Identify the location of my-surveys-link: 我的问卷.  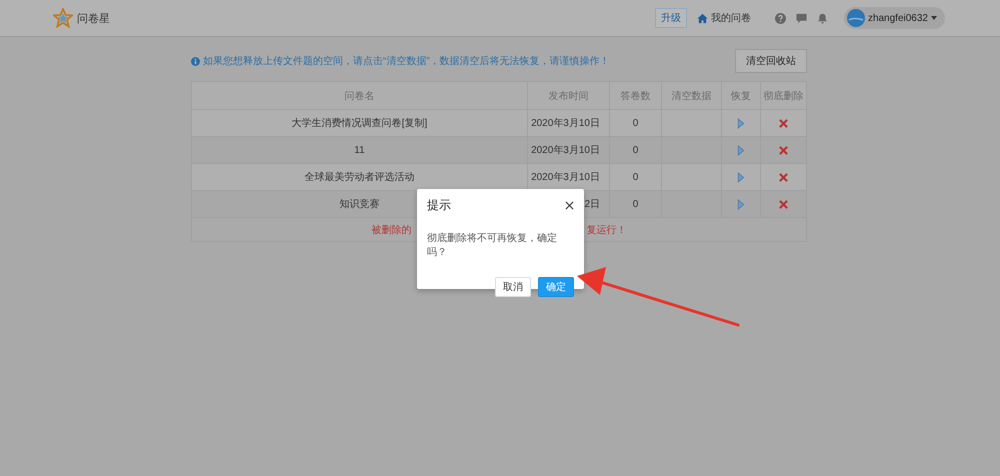
(723, 18).